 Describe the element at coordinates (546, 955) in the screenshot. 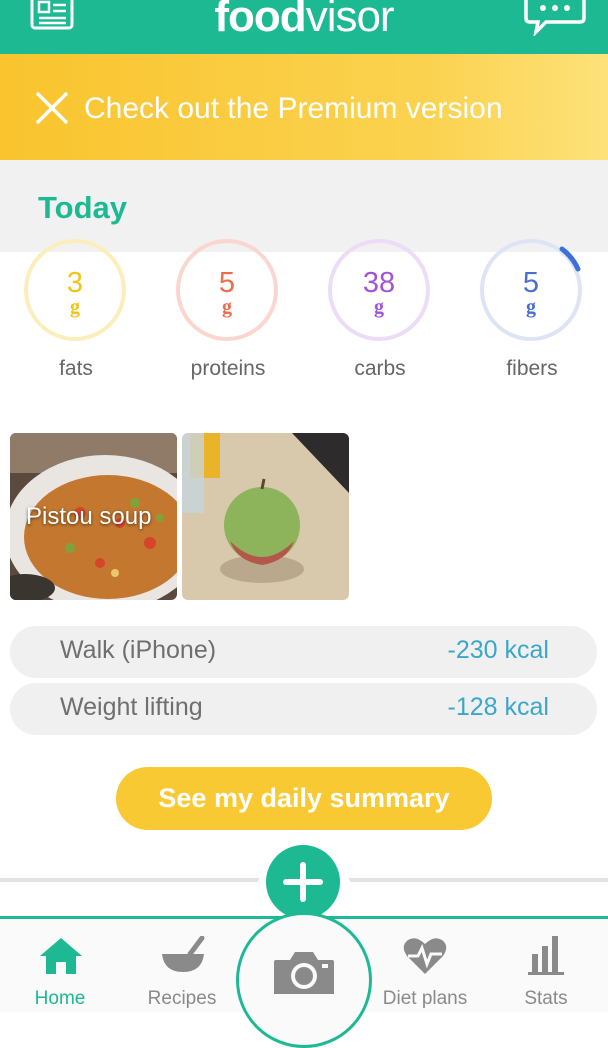

I see `bar-chart-icon` at that location.